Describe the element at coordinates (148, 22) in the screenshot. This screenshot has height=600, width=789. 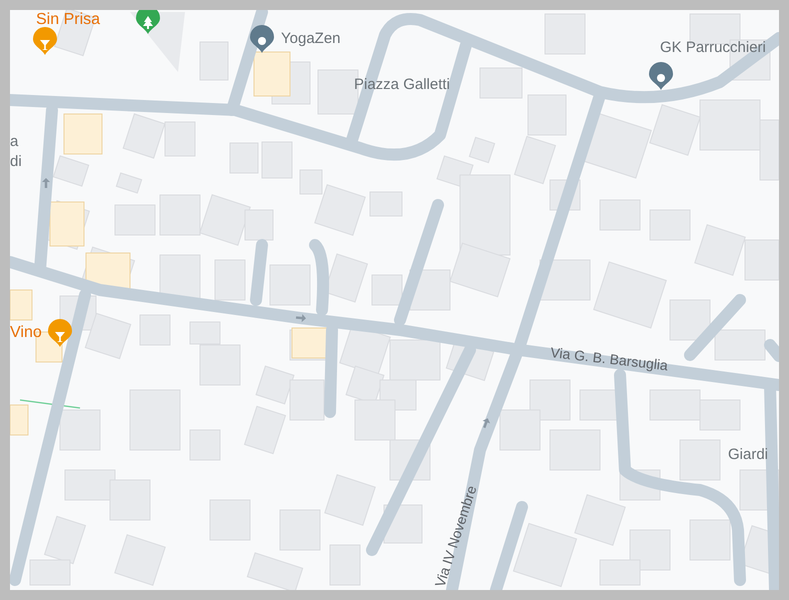
I see `tree-pin-icon` at that location.